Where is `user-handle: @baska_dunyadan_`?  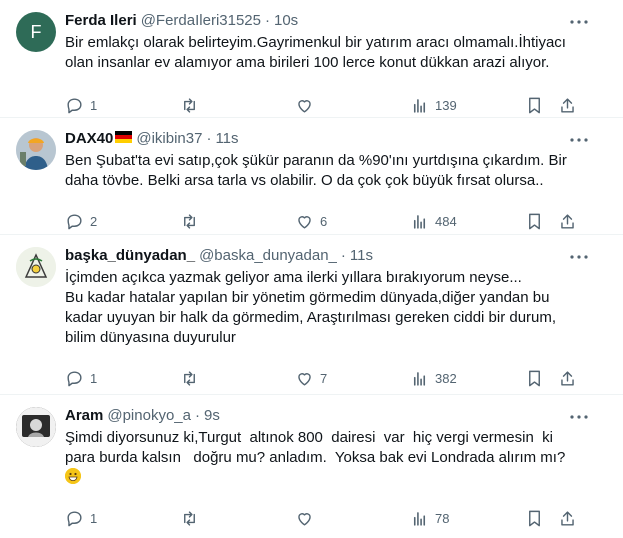 user-handle: @baska_dunyadan_ is located at coordinates (268, 256).